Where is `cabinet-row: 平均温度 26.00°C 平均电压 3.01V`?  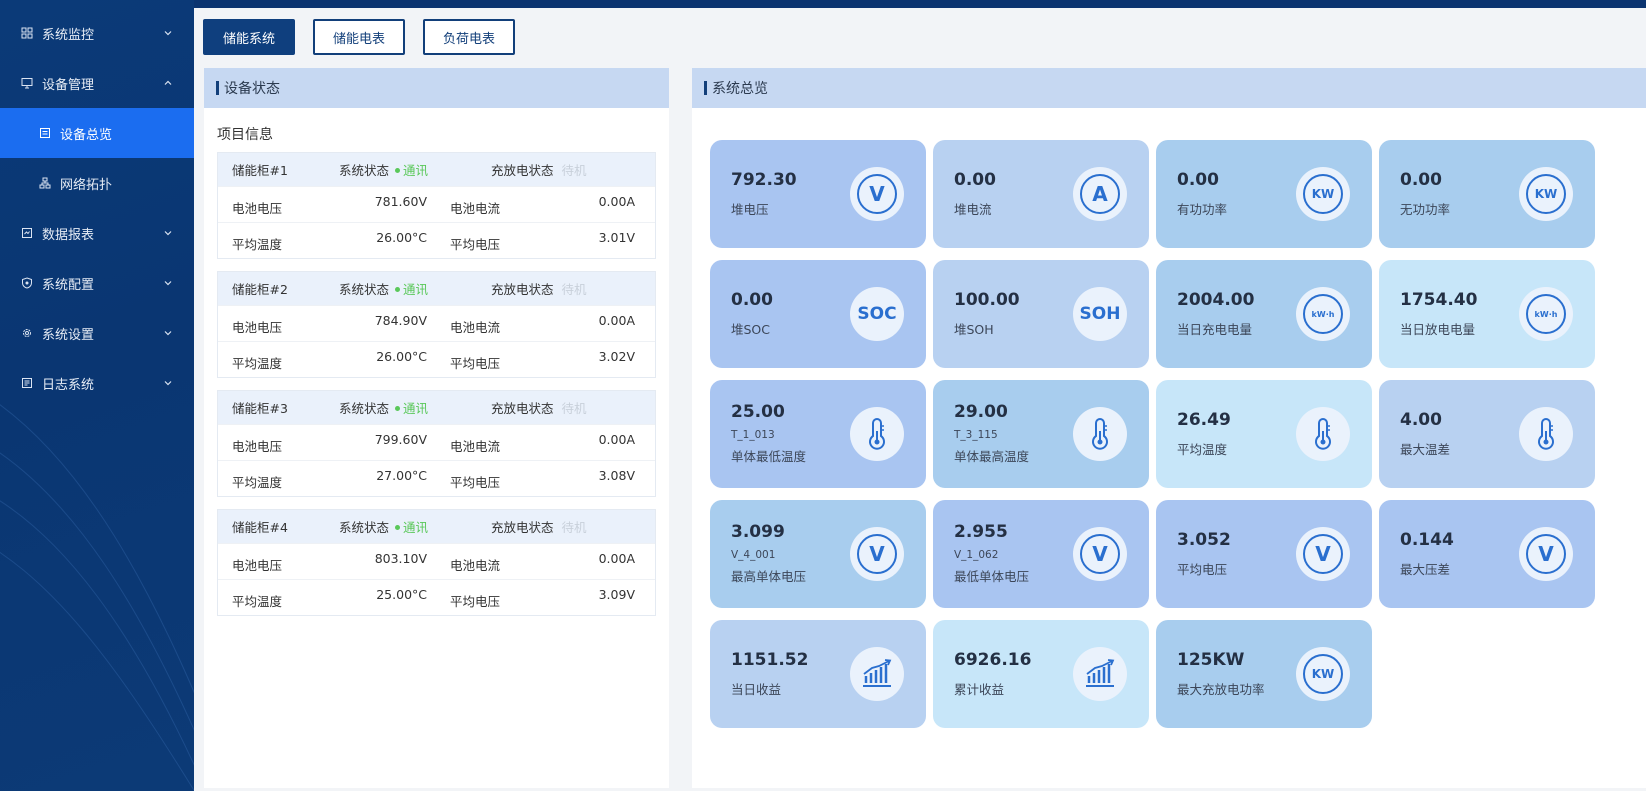
cabinet-row: 平均温度 26.00°C 平均电压 3.01V is located at coordinates (436, 240).